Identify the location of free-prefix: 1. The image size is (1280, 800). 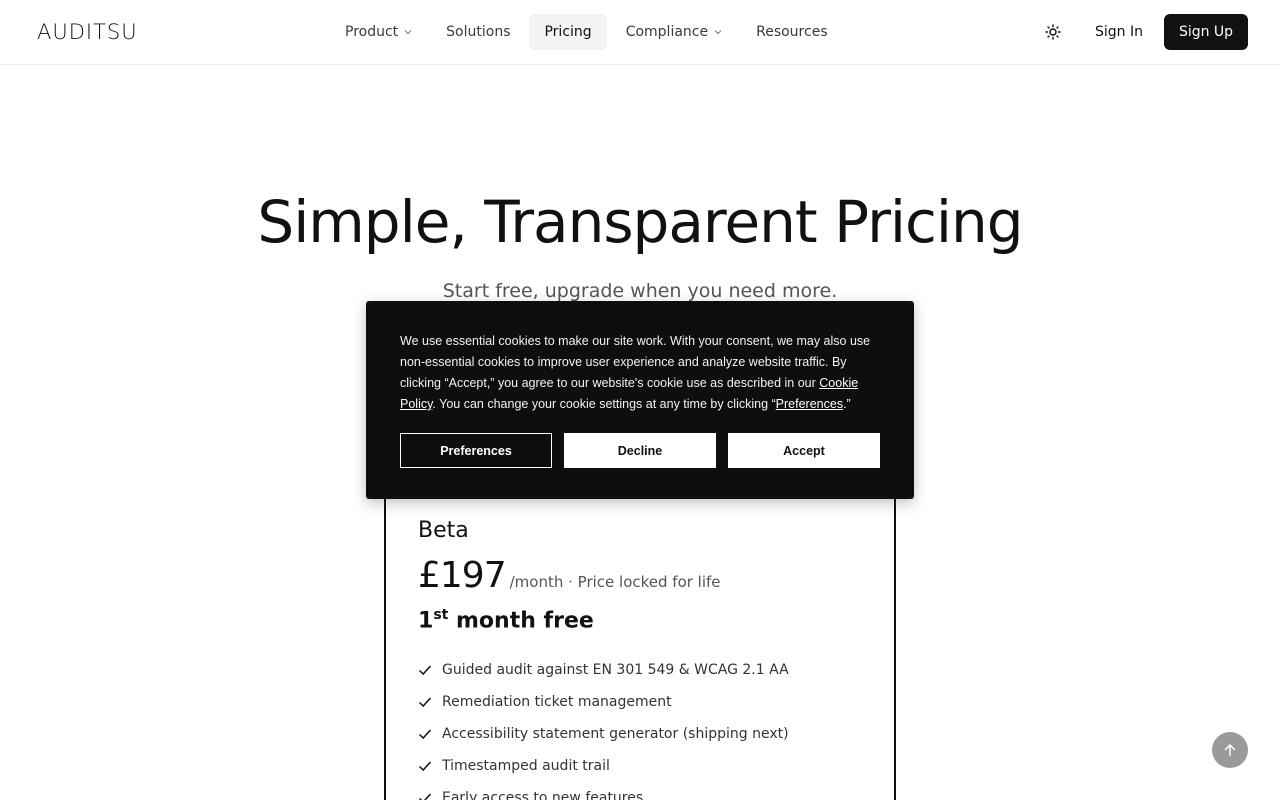
(426, 621).